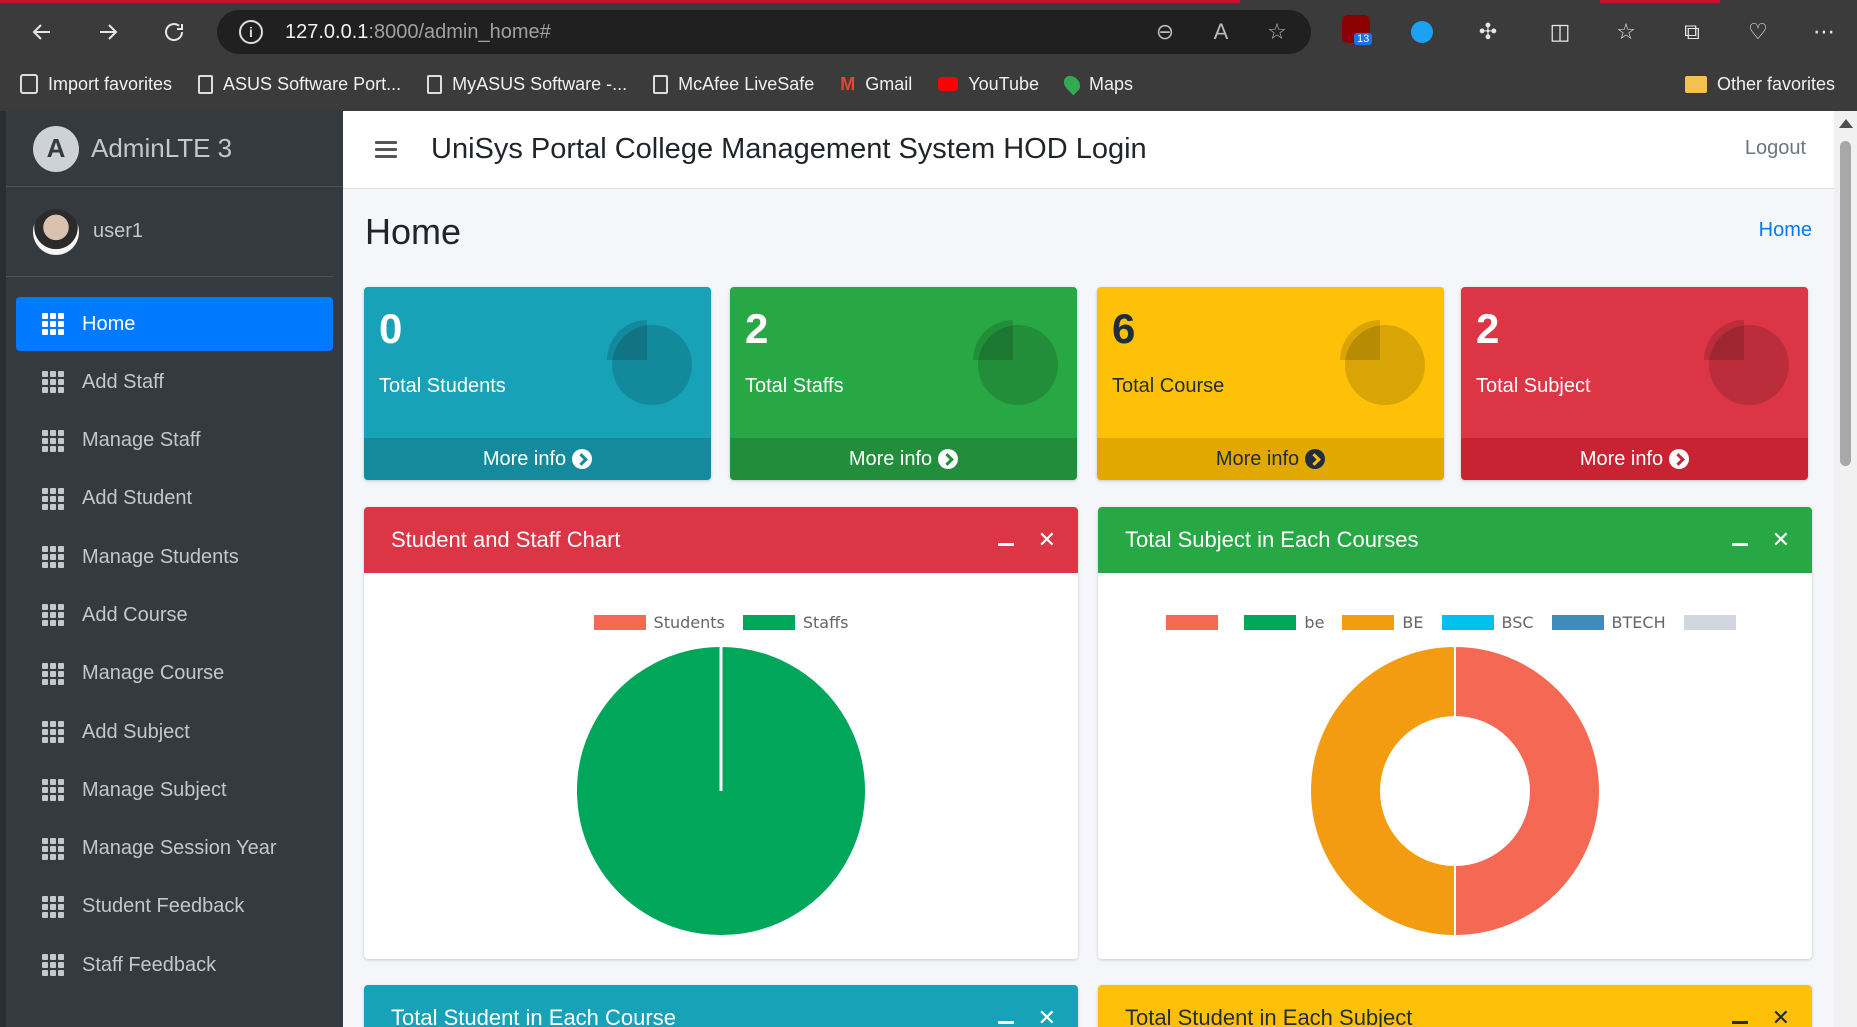 This screenshot has width=1857, height=1027. I want to click on stat-value: 6, so click(1124, 328).